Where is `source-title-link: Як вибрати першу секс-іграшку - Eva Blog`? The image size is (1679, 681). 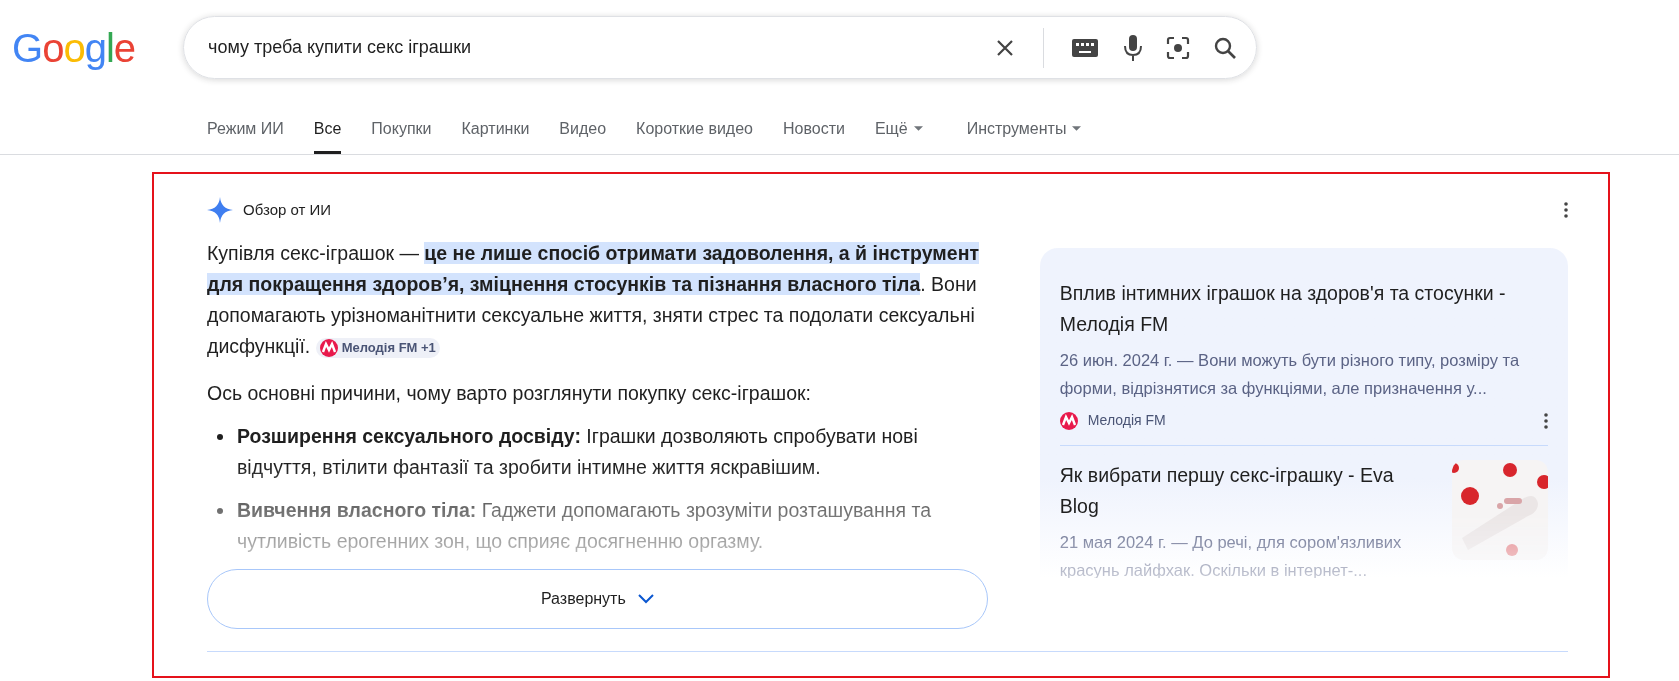
source-title-link: Як вибрати першу секс-іграшку - Eva Blog is located at coordinates (1248, 491).